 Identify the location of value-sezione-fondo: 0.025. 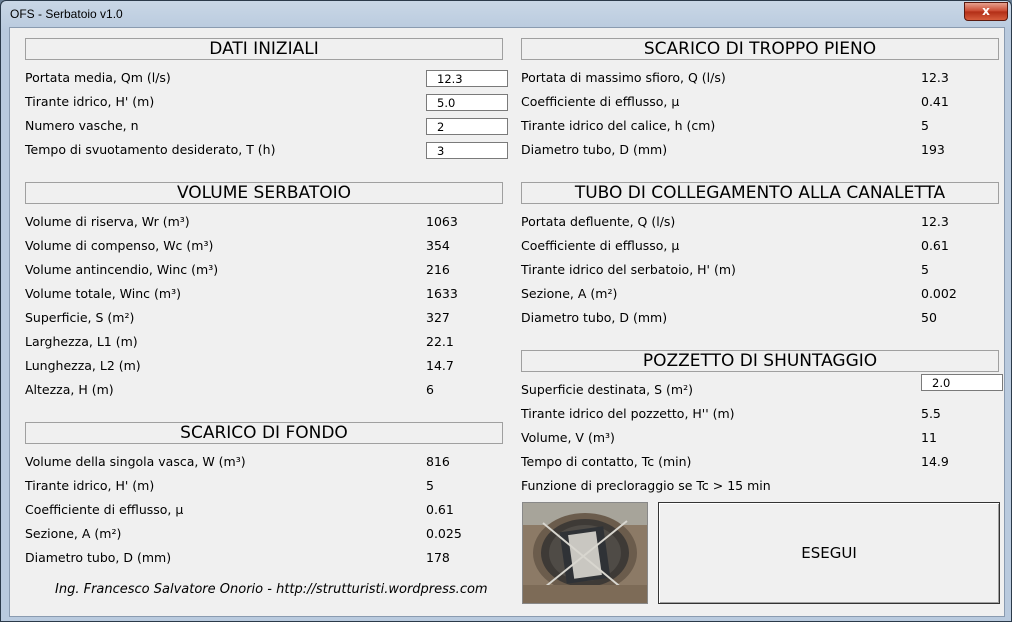
(444, 533).